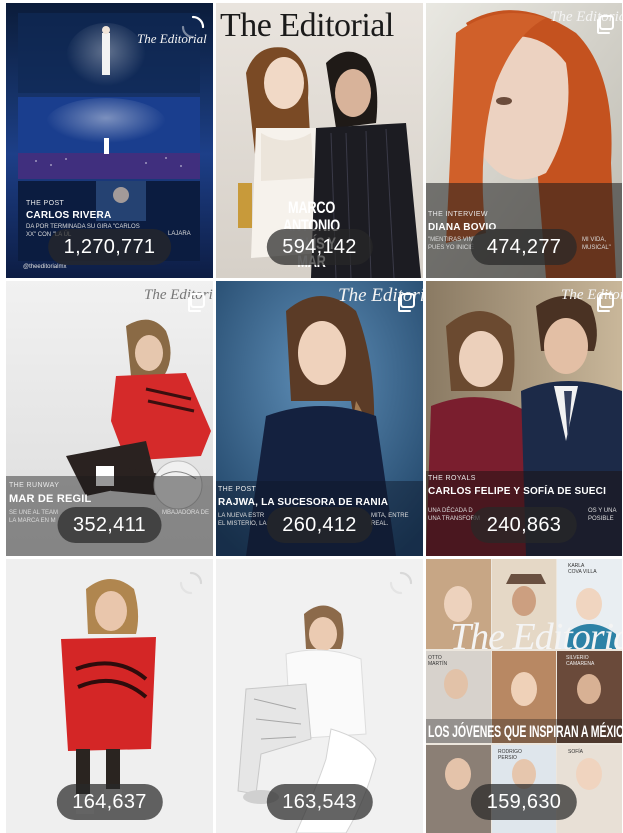  What do you see at coordinates (34, 513) in the screenshot?
I see `post-dek: SE UNE AL TEAM` at bounding box center [34, 513].